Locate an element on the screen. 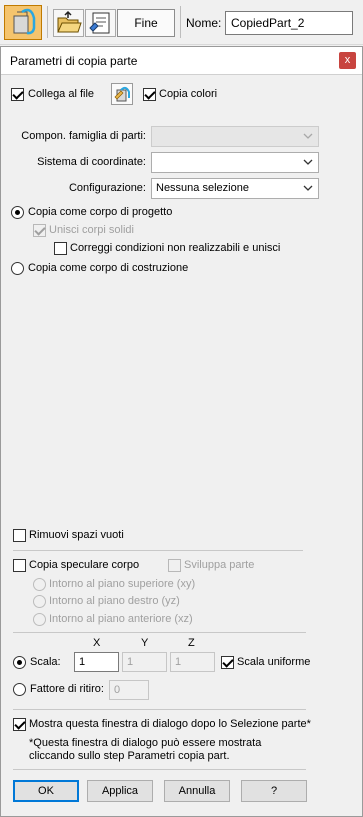  select-part-step-button is located at coordinates (23, 22).